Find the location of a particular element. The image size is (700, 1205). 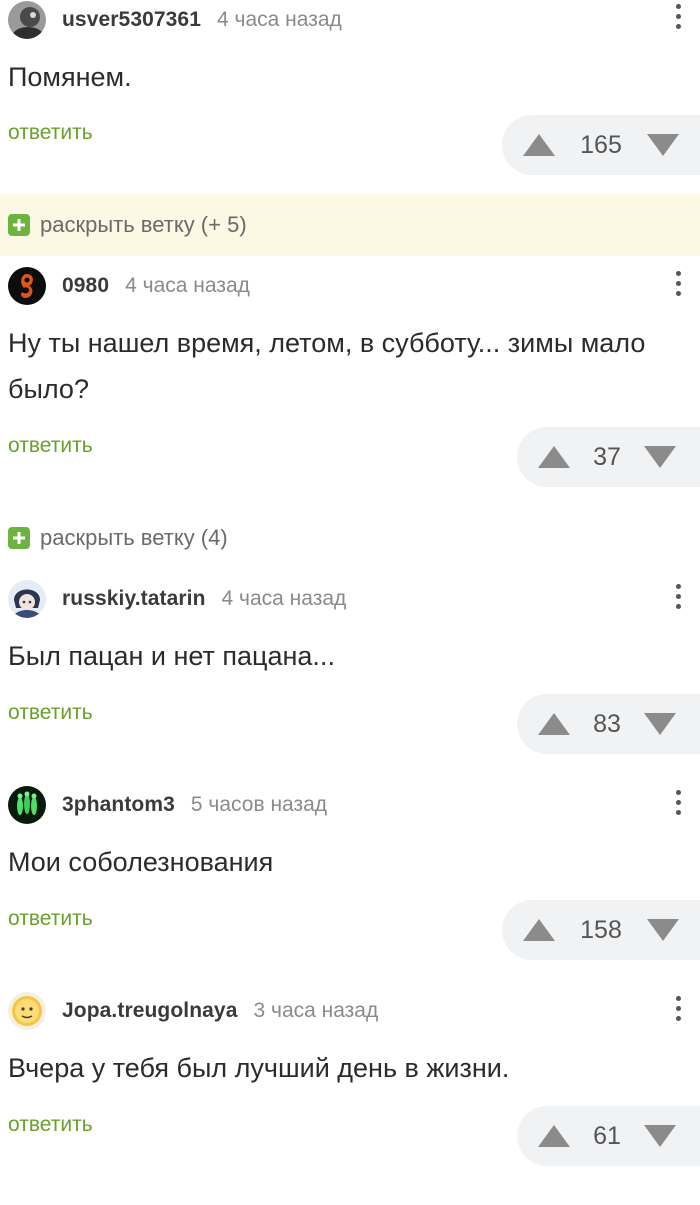

author-name: russkiy.tatarin is located at coordinates (134, 599).